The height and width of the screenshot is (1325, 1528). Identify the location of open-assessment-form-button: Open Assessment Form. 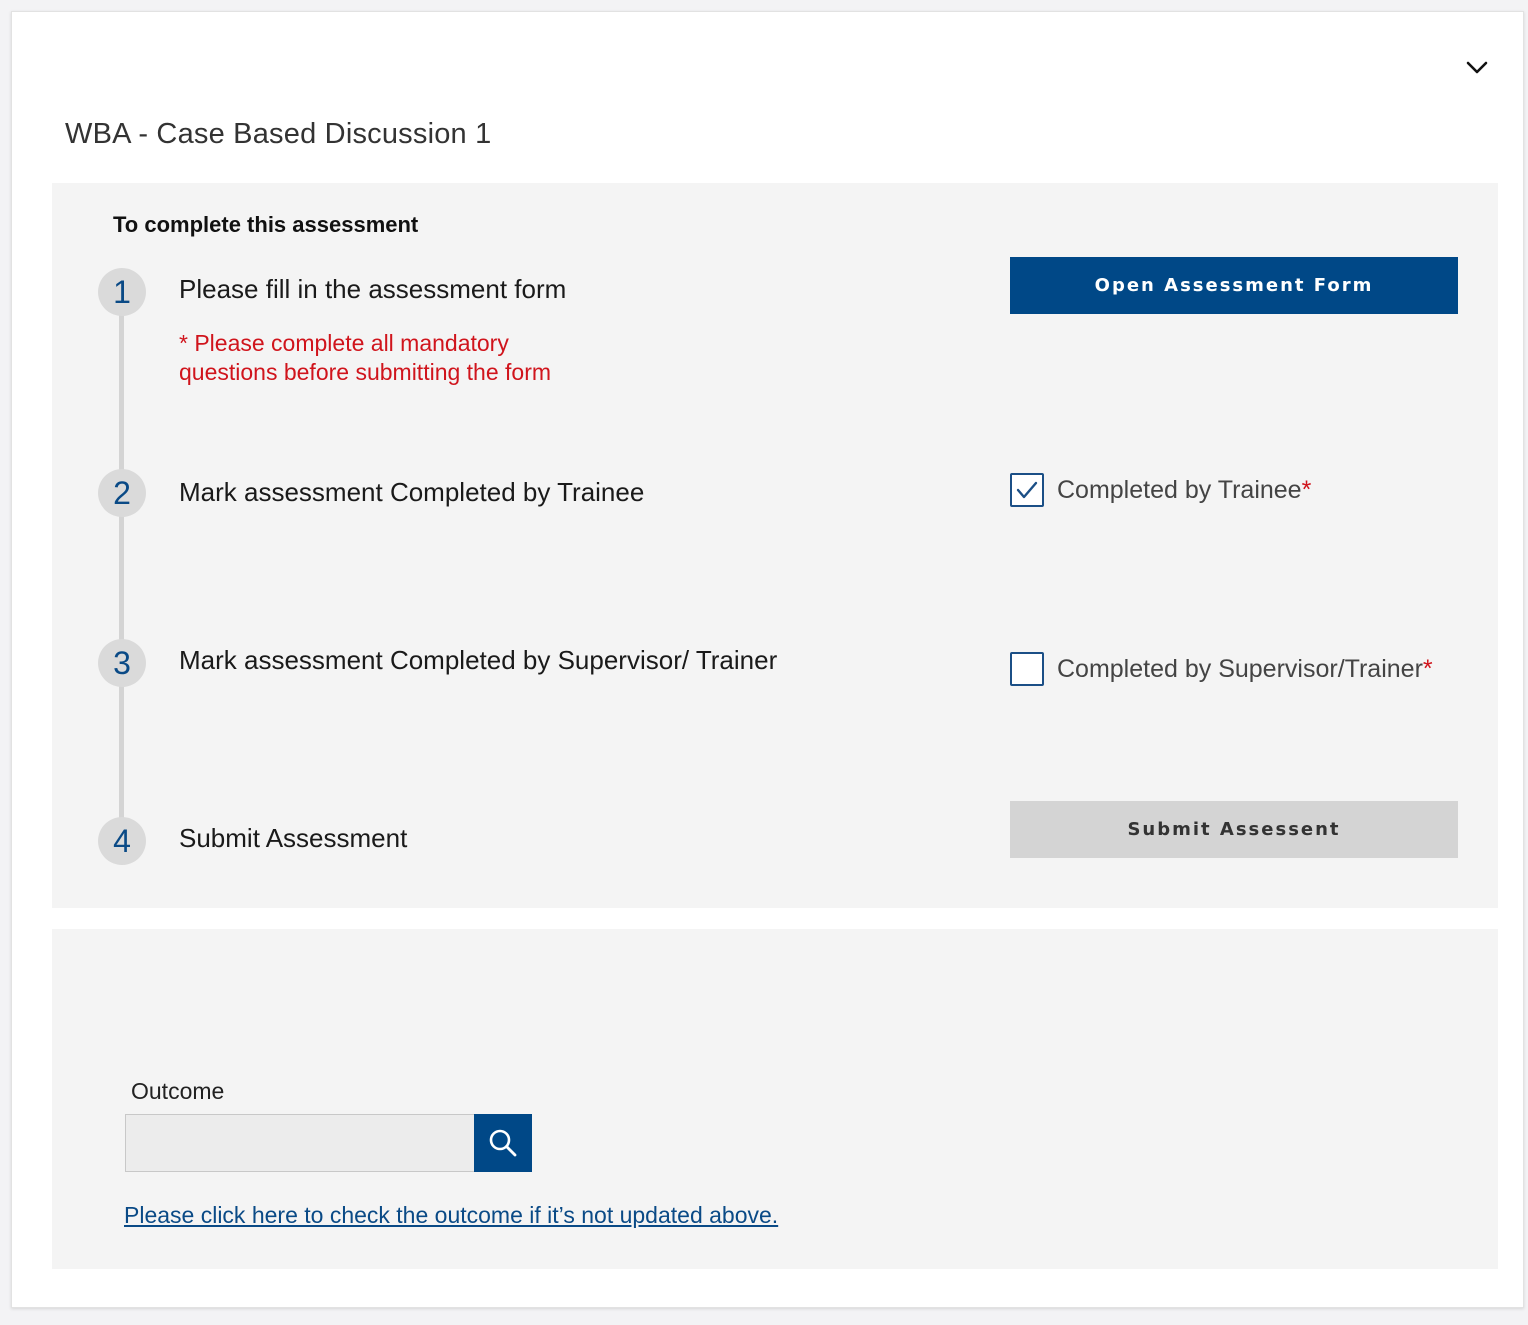
(1234, 285).